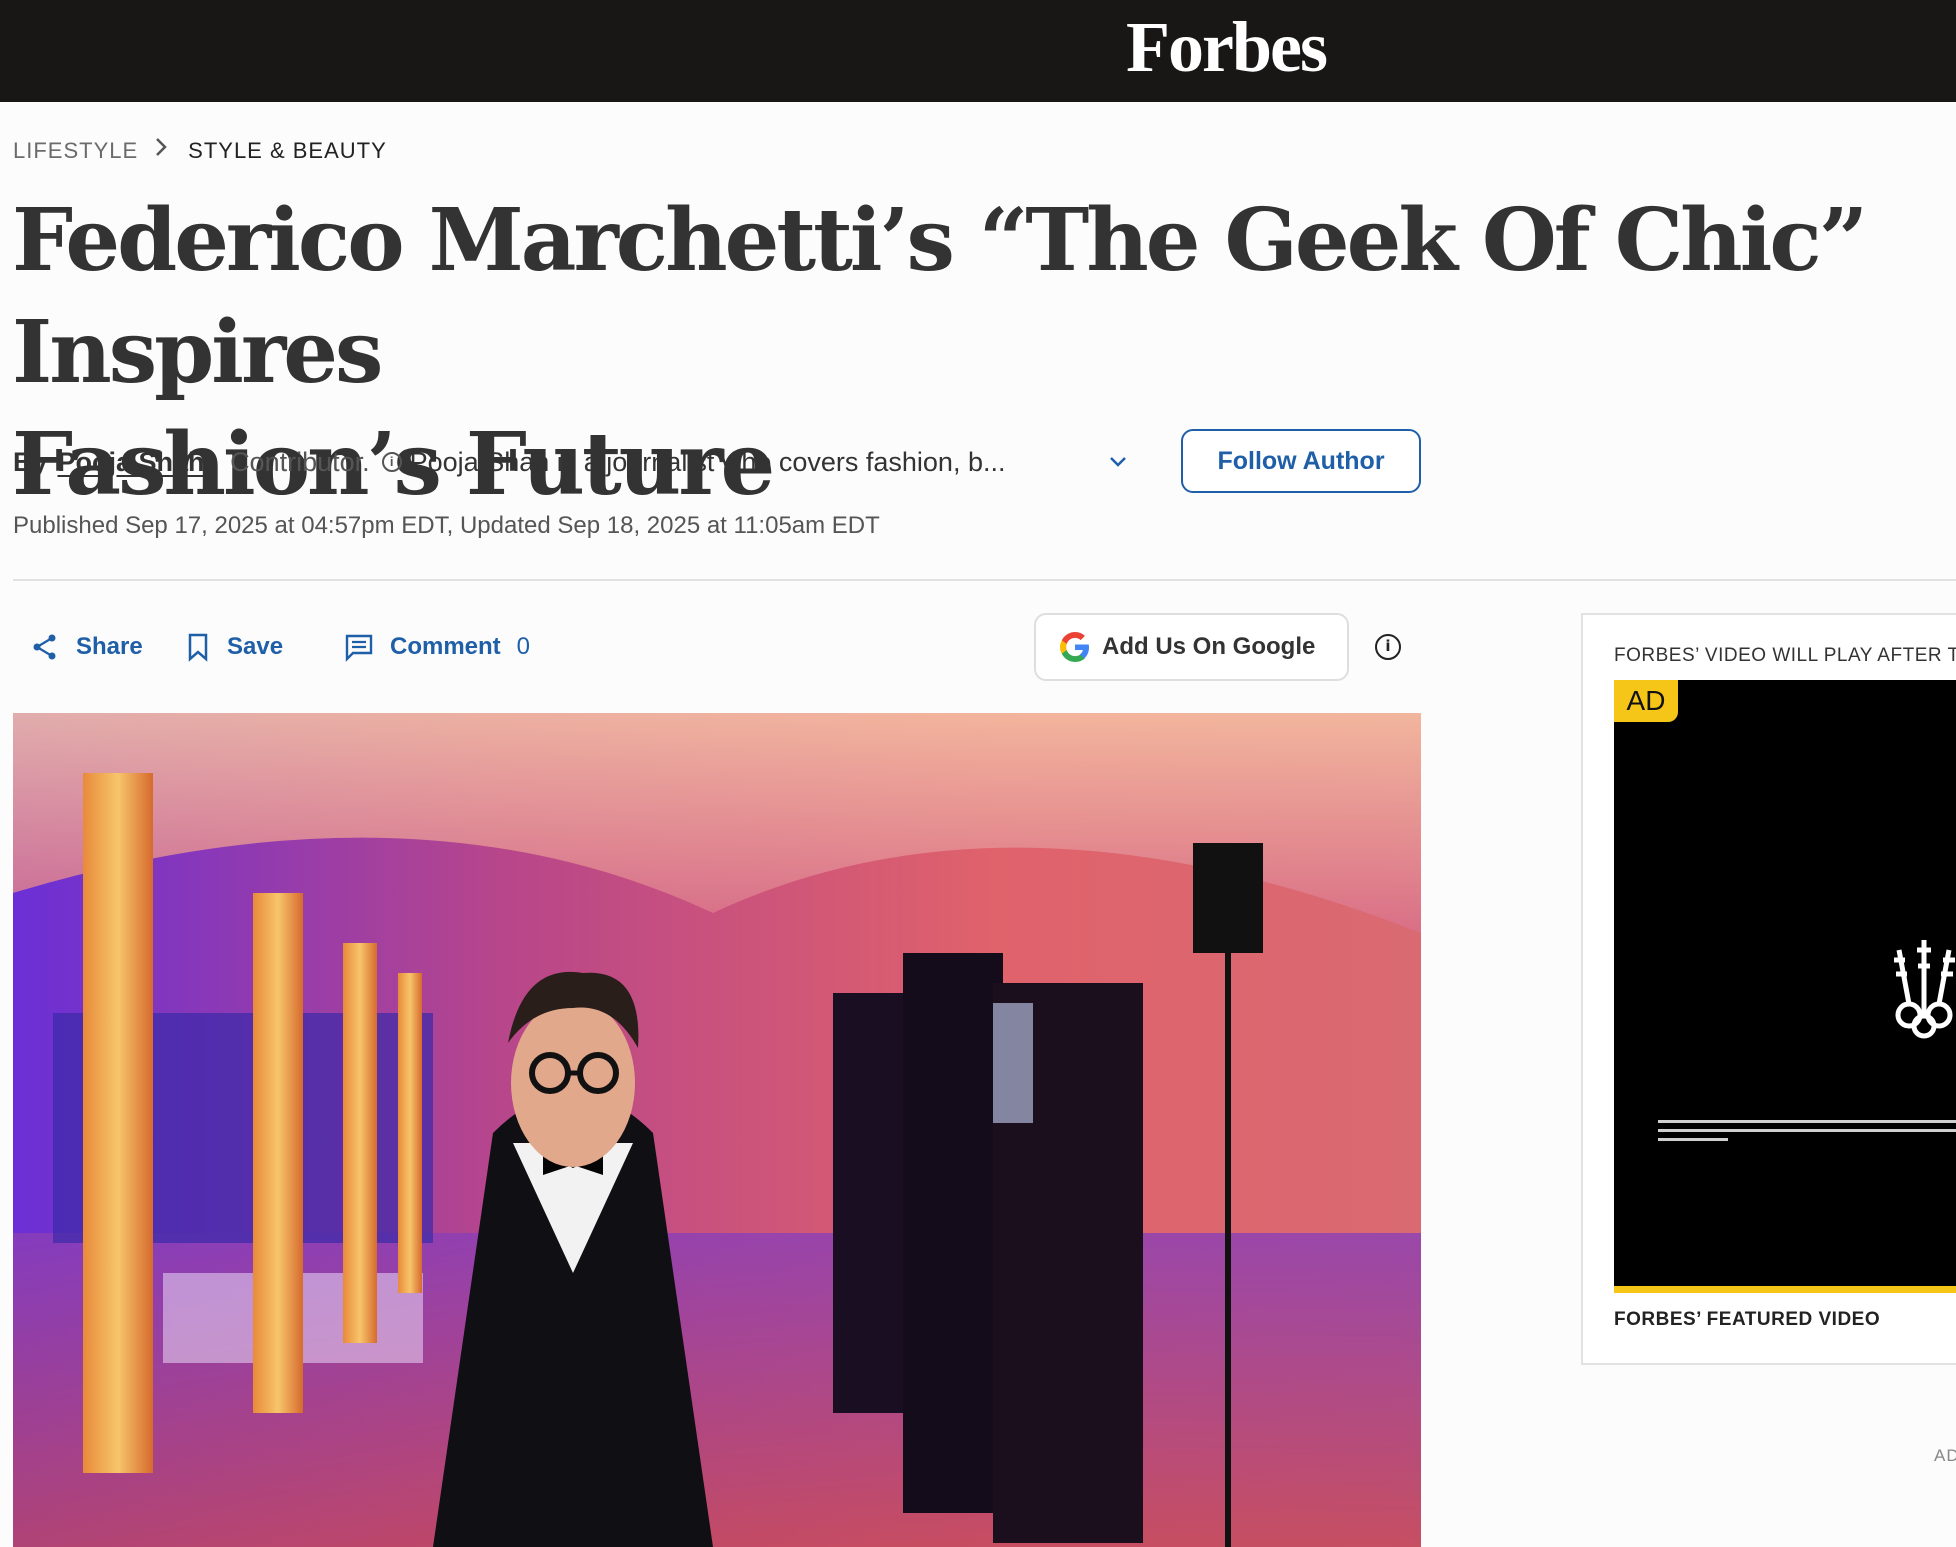 This screenshot has width=1956, height=1547. I want to click on top-navigation-bar: Forbes, so click(978, 51).